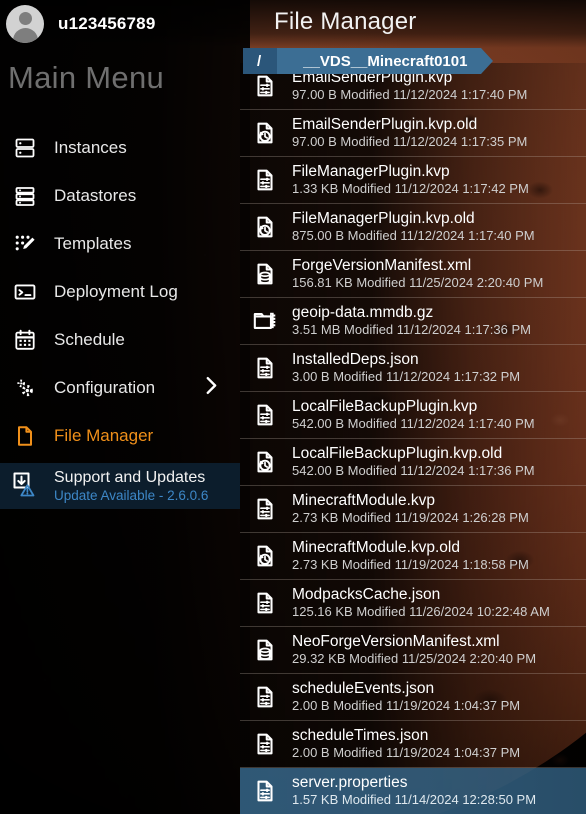 The width and height of the screenshot is (586, 814). I want to click on file-name: scheduleTimes.json, so click(360, 735).